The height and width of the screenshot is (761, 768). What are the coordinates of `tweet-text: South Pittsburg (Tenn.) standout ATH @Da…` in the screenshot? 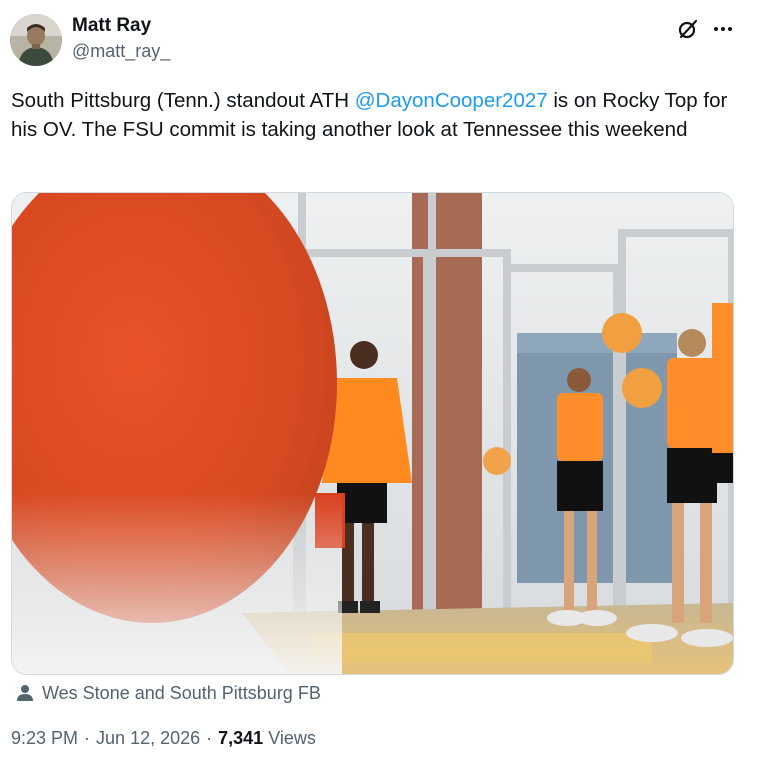 It's located at (381, 115).